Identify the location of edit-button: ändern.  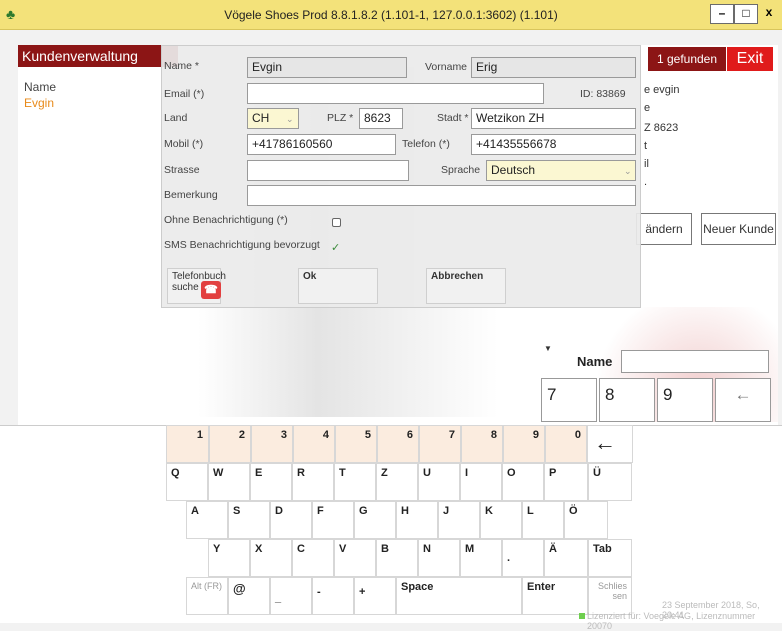
(664, 229).